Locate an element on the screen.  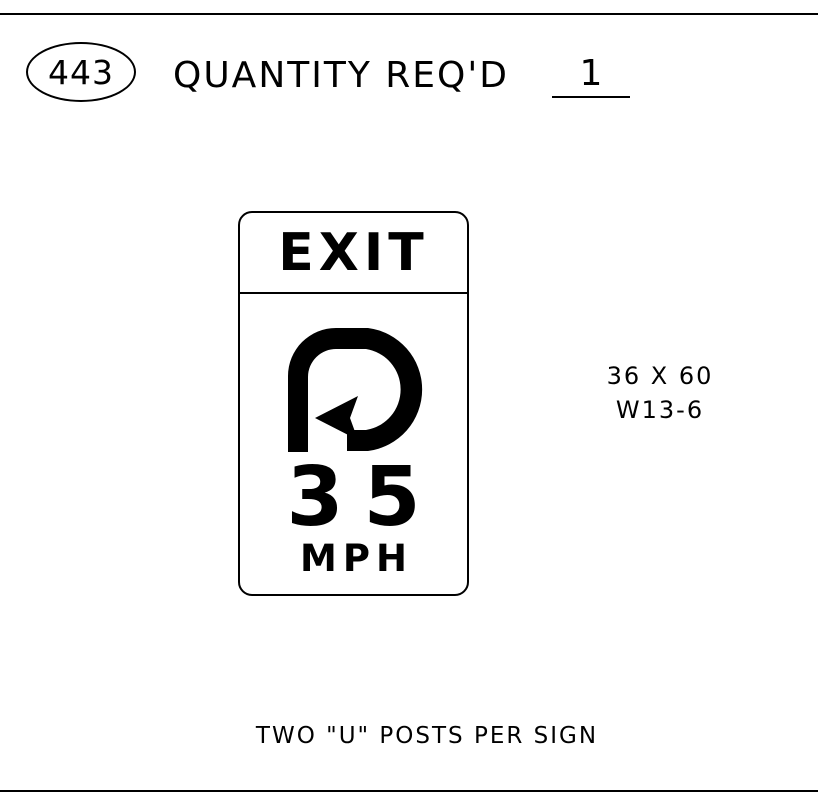
exit-speed-sign: EXIT 35 MPH is located at coordinates (353, 403).